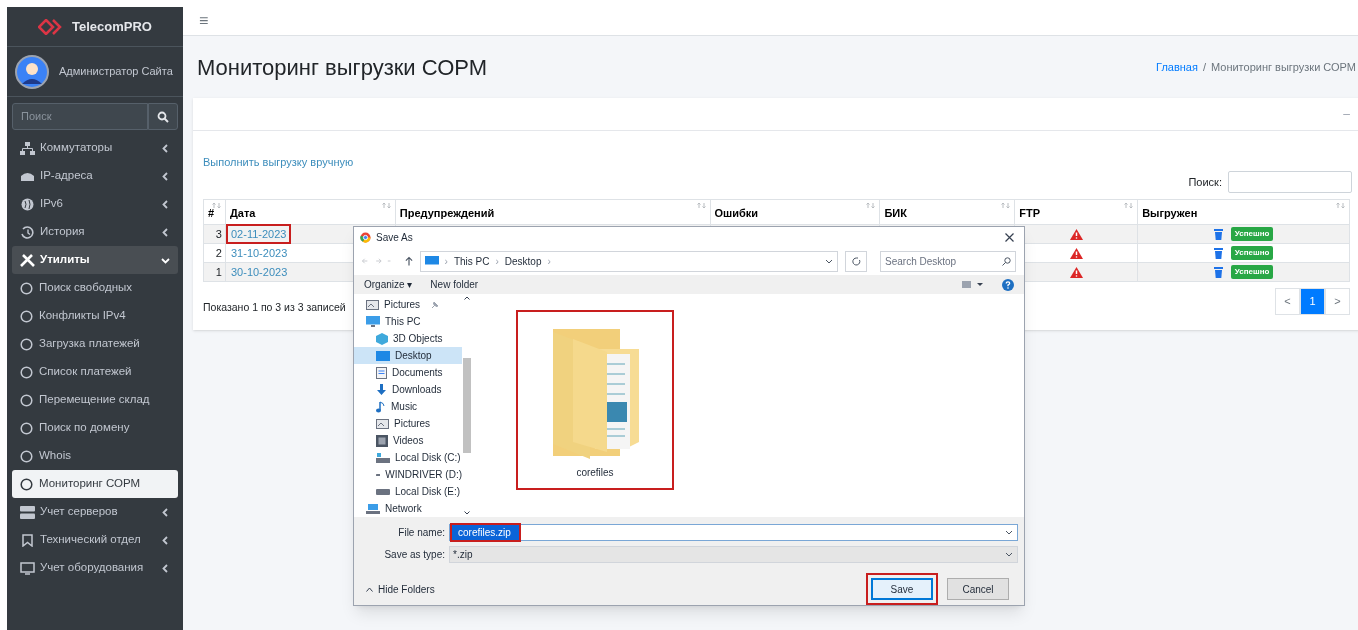 The width and height of the screenshot is (1358, 630). What do you see at coordinates (435, 304) in the screenshot?
I see `pin-icon` at bounding box center [435, 304].